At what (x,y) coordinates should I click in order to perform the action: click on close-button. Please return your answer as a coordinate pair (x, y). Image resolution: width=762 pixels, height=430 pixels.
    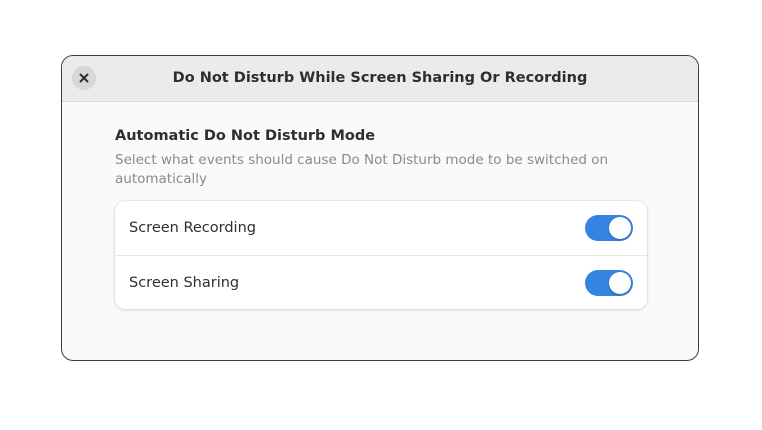
    Looking at the image, I should click on (84, 78).